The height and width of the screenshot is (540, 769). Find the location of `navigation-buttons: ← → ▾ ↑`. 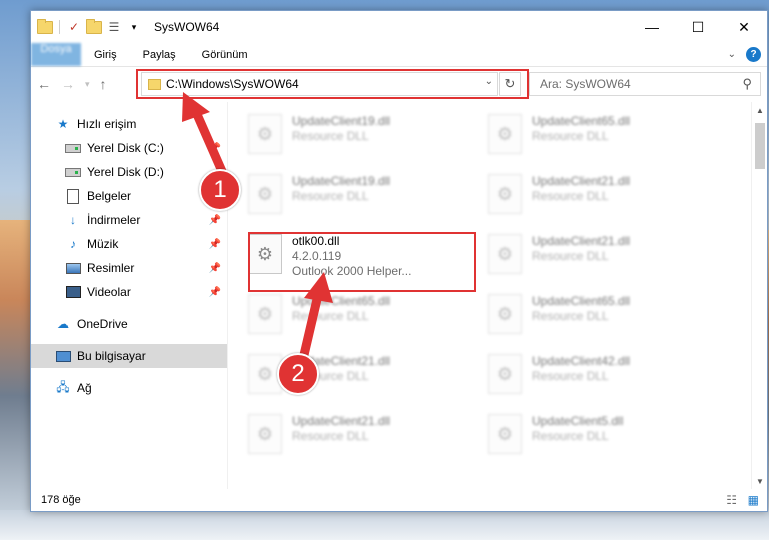

navigation-buttons: ← → ▾ ↑ is located at coordinates (72, 84).